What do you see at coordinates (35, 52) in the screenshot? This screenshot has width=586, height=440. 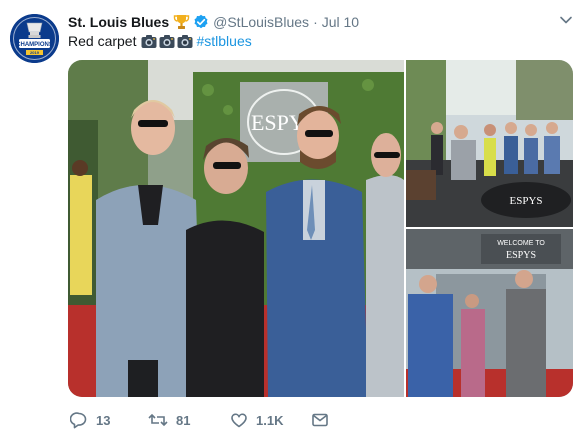 I see `champions-year-text: 2019` at bounding box center [35, 52].